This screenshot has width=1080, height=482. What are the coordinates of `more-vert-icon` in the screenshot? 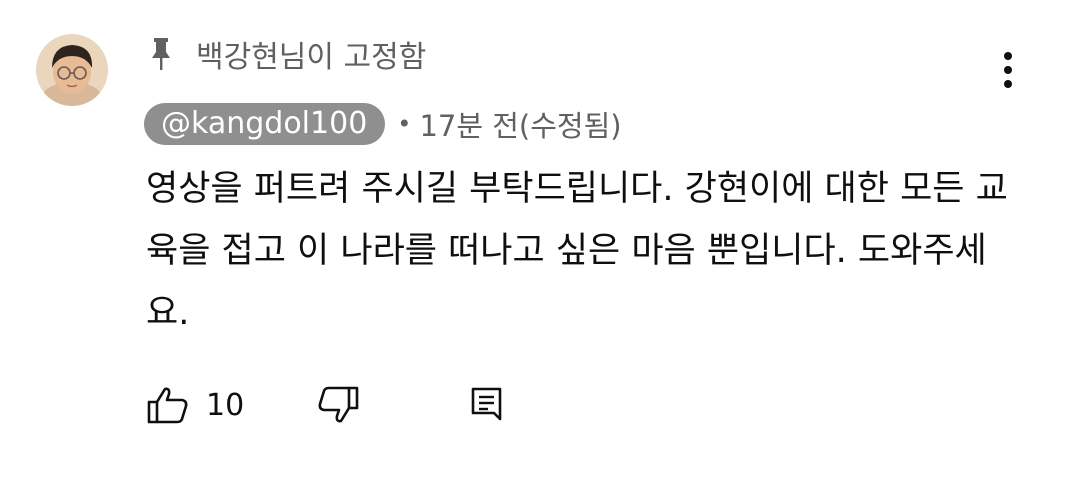 It's located at (1008, 70).